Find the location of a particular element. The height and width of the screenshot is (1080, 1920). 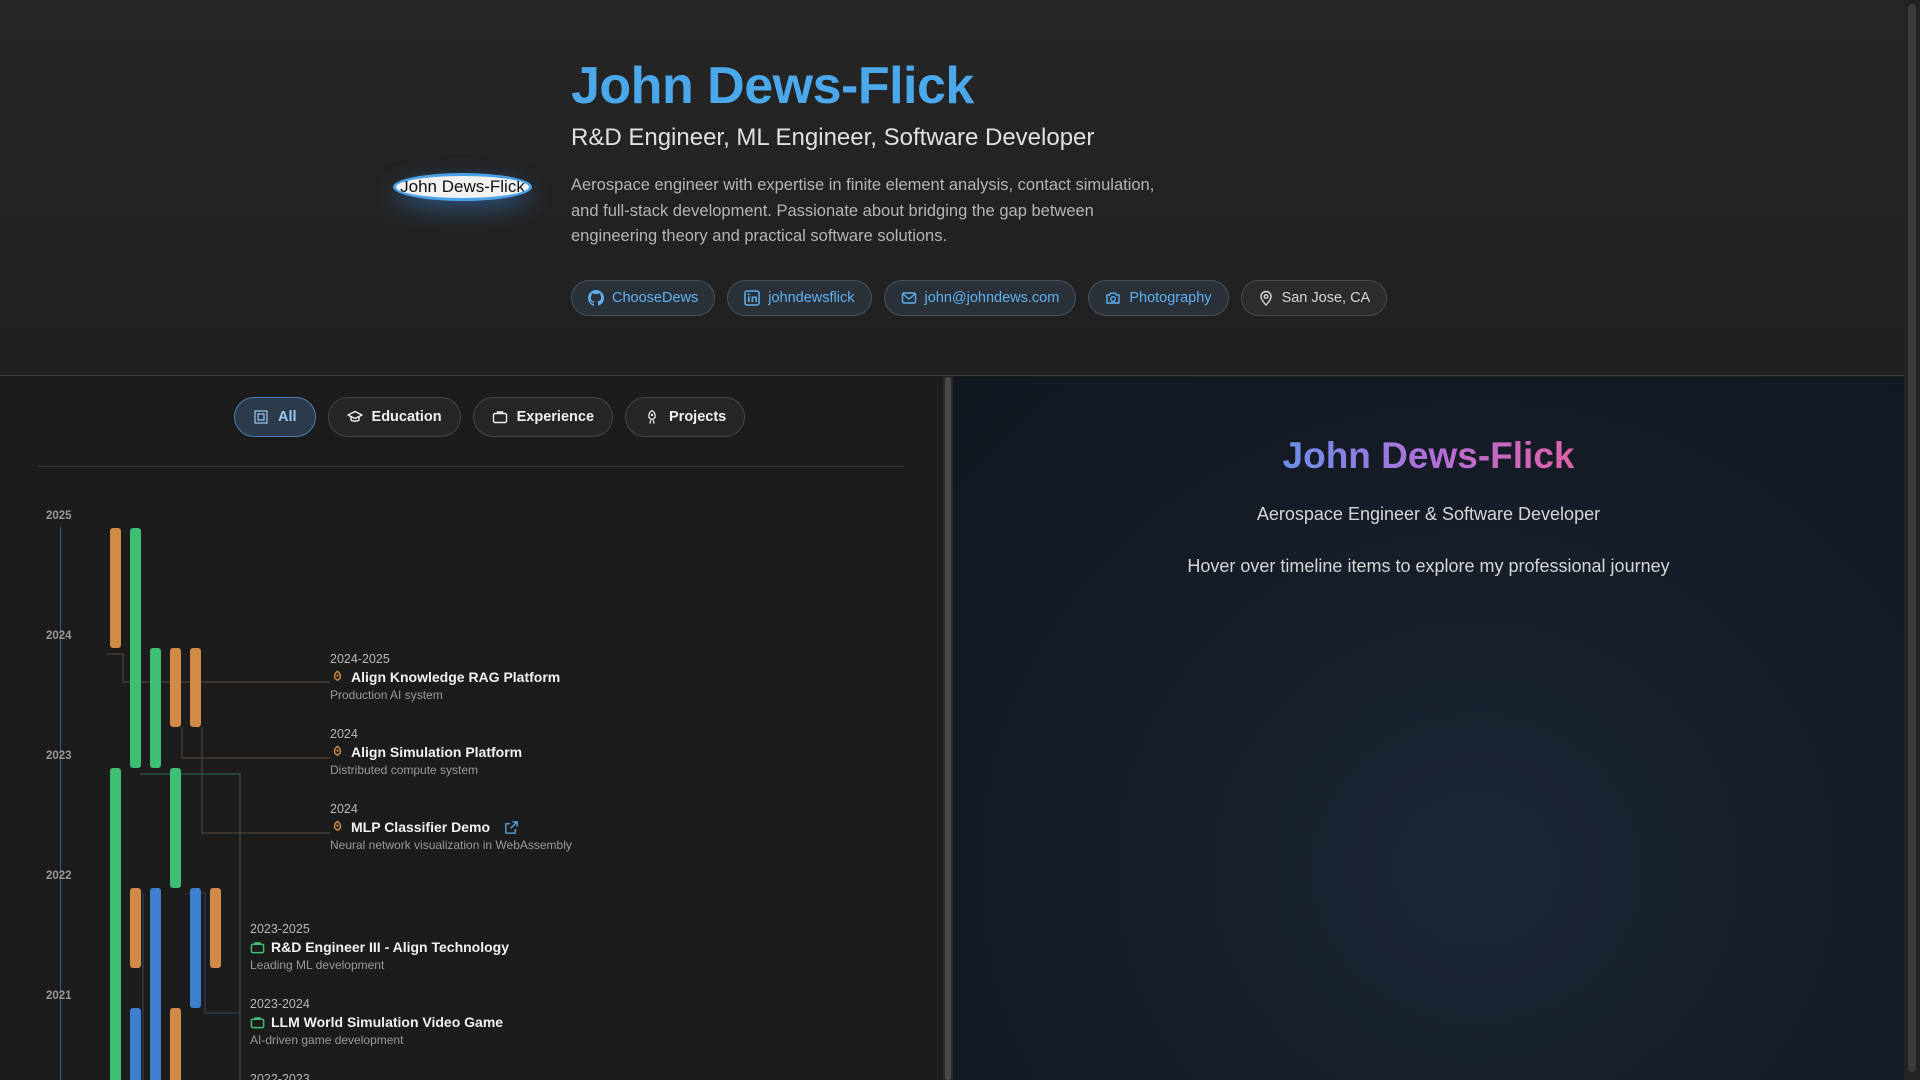

camera-icon is located at coordinates (1113, 298).